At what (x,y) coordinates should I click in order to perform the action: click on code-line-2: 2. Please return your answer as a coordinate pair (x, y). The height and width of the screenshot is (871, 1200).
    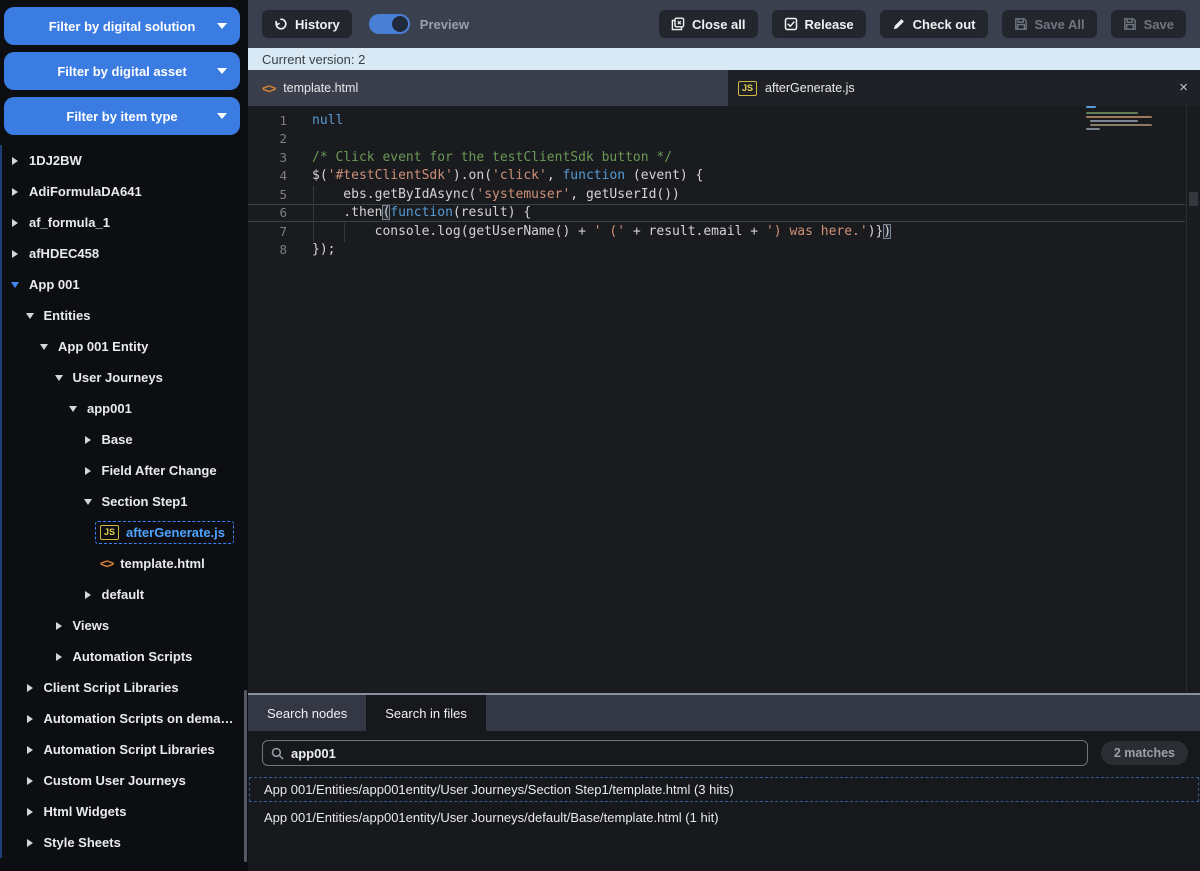
    Looking at the image, I should click on (716, 139).